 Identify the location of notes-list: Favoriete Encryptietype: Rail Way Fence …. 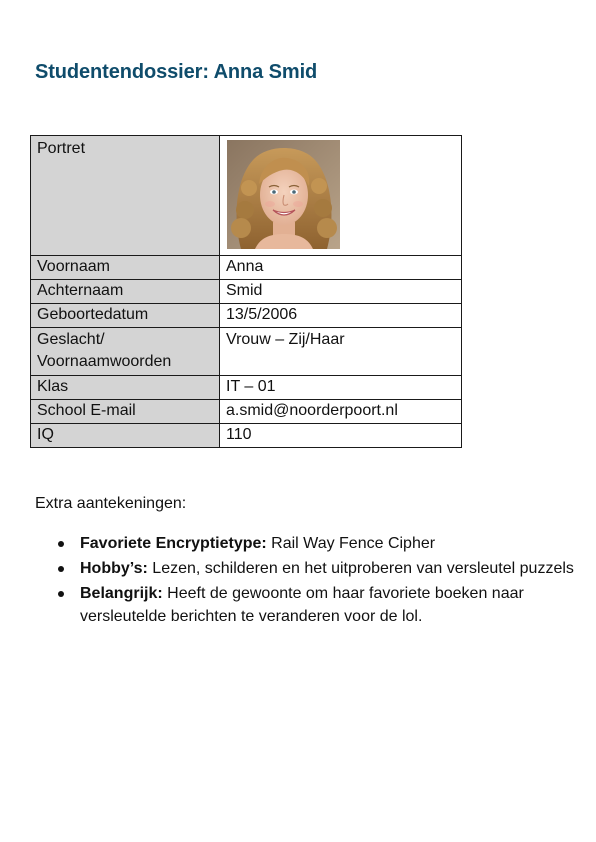
(318, 581).